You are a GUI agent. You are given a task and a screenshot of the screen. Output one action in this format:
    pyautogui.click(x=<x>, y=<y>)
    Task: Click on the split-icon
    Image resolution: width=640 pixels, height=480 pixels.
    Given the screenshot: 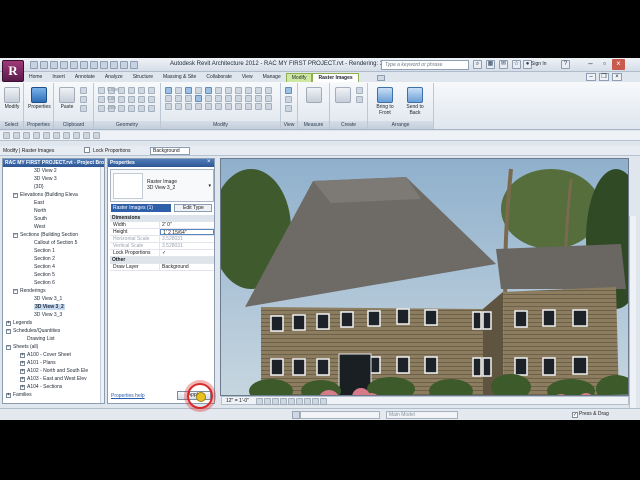 What is the action you would take?
    pyautogui.click(x=238, y=90)
    